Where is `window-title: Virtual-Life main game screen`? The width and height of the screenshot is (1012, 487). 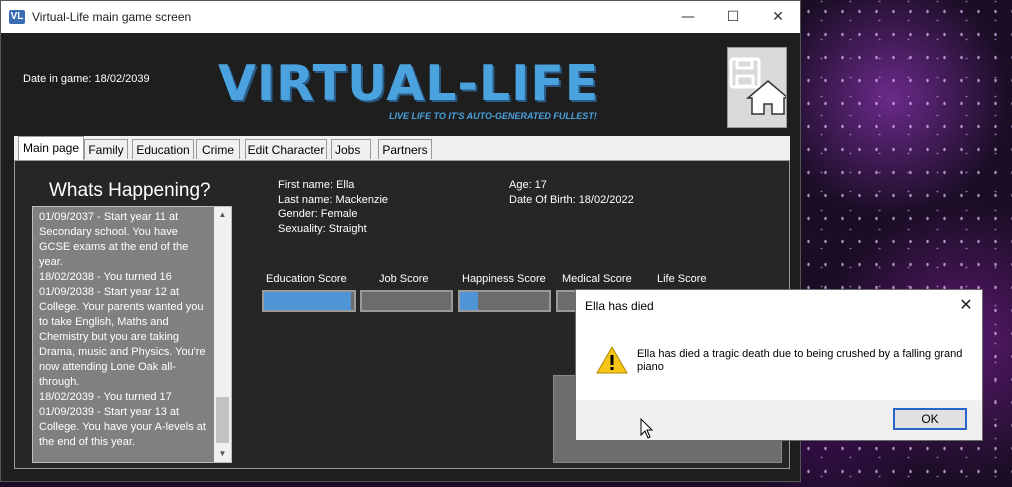
window-title: Virtual-Life main game screen is located at coordinates (112, 17).